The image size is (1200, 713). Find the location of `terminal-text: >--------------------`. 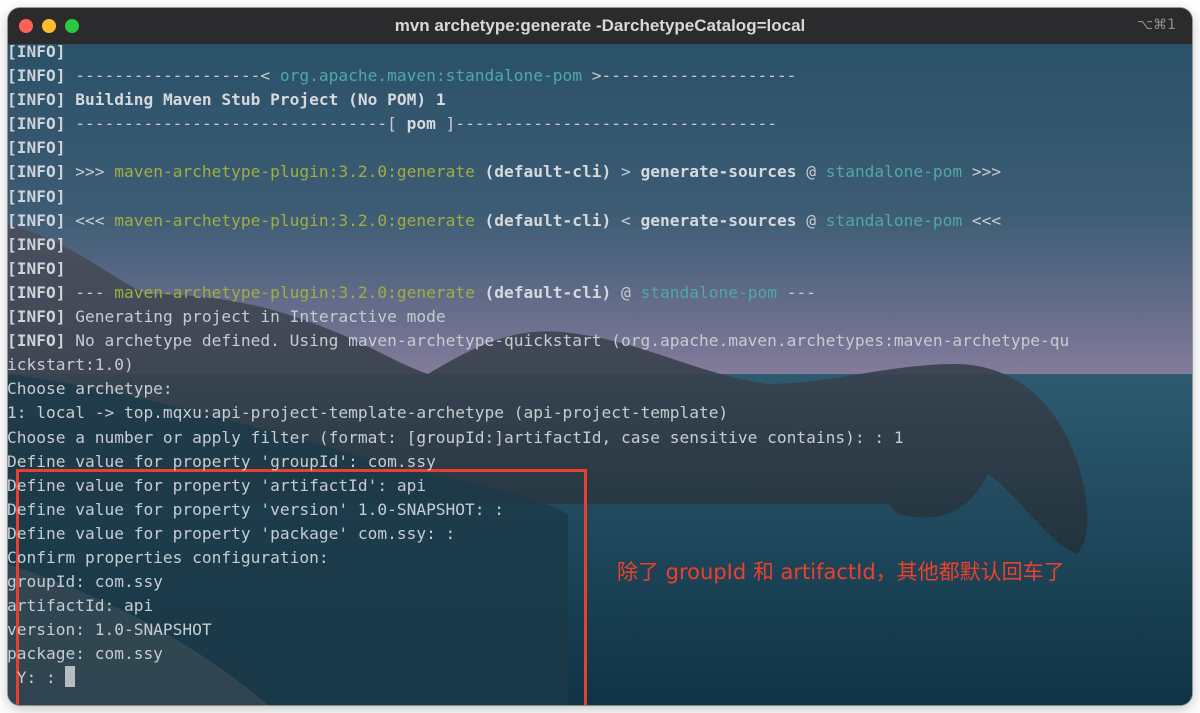

terminal-text: >-------------------- is located at coordinates (689, 76).